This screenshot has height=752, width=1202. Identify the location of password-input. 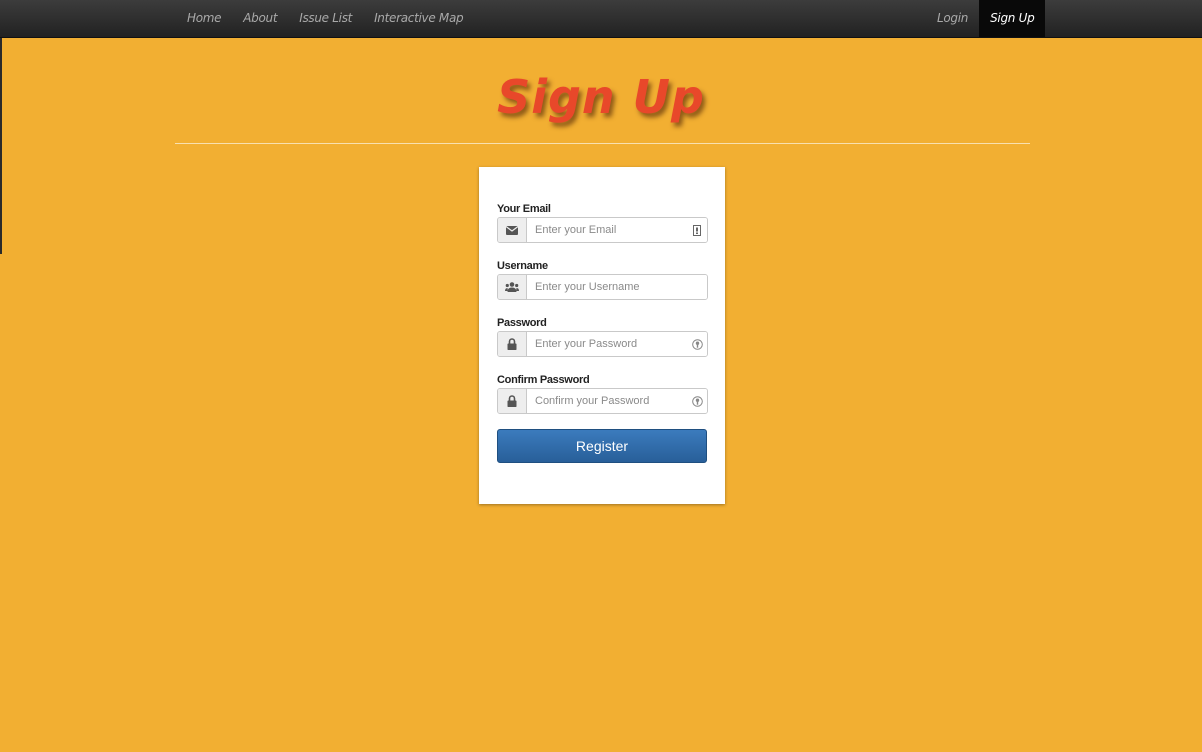
(607, 344).